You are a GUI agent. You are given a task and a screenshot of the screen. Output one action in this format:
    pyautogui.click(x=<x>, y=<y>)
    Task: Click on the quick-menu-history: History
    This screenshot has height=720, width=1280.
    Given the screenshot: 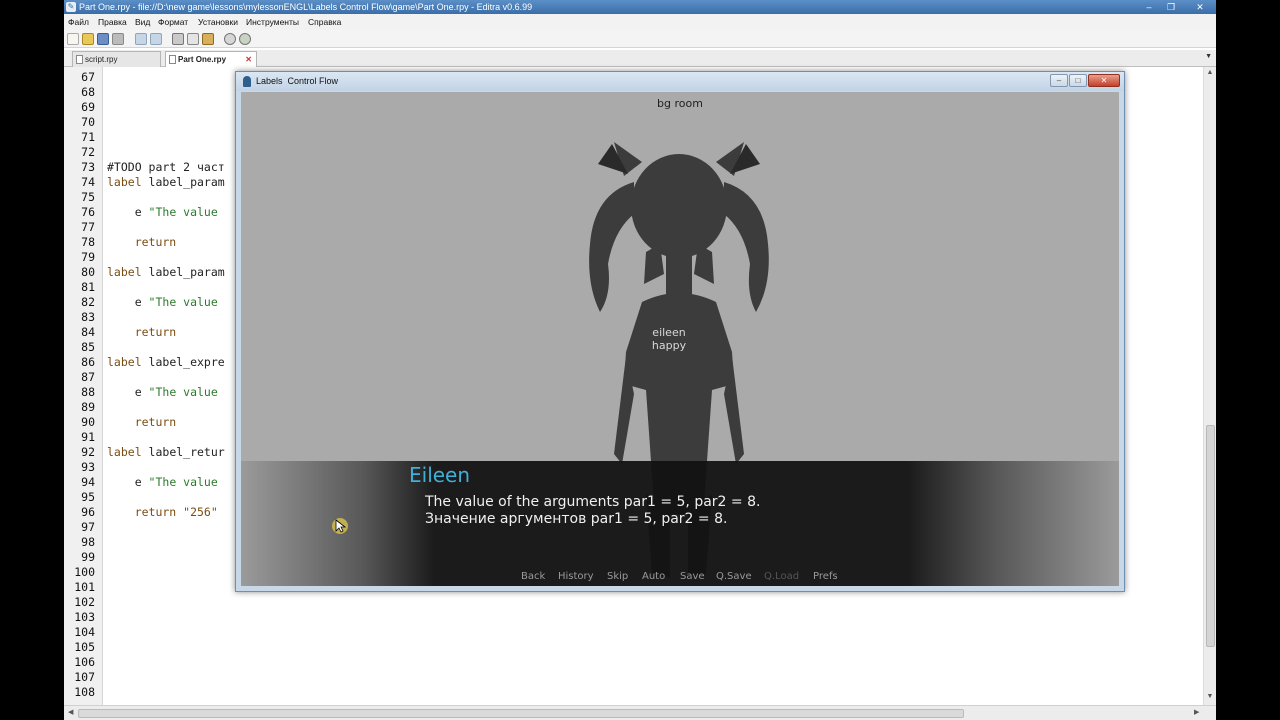 What is the action you would take?
    pyautogui.click(x=576, y=576)
    